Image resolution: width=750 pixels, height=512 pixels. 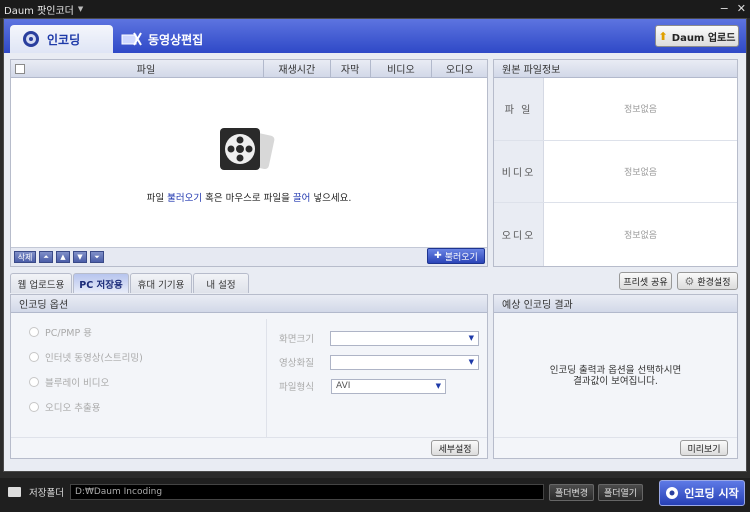 What do you see at coordinates (640, 235) in the screenshot?
I see `source-value-audio: 정보없음` at bounding box center [640, 235].